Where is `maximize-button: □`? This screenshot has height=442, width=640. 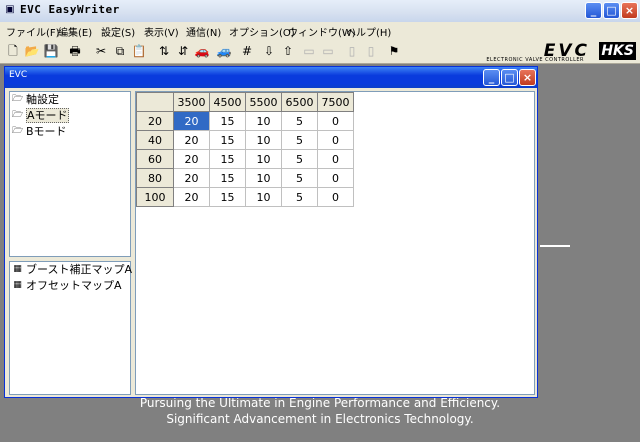 maximize-button: □ is located at coordinates (611, 10).